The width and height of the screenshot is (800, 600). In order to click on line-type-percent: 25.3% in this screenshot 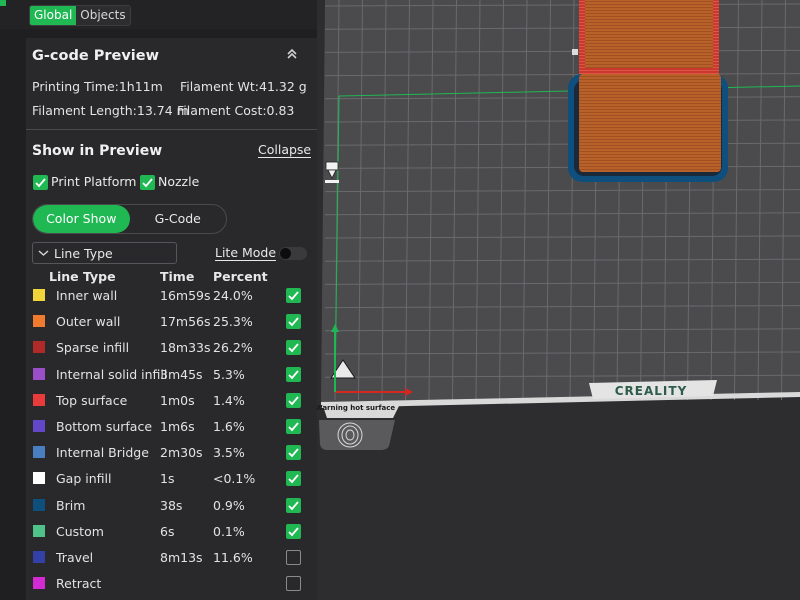, I will do `click(233, 322)`.